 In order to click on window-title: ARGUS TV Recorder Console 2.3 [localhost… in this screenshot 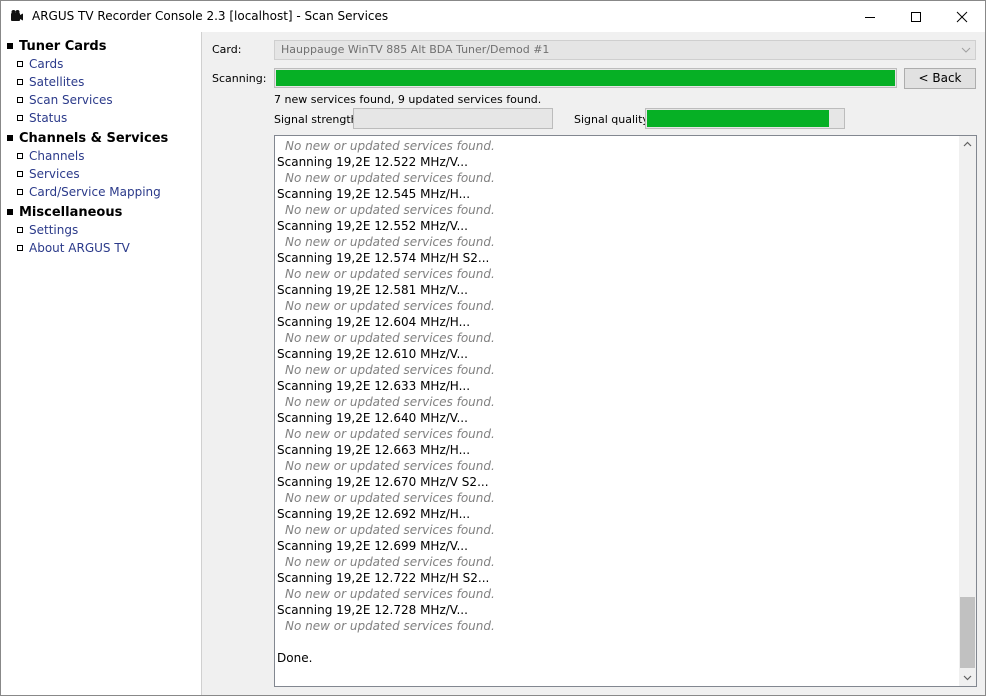, I will do `click(210, 16)`.